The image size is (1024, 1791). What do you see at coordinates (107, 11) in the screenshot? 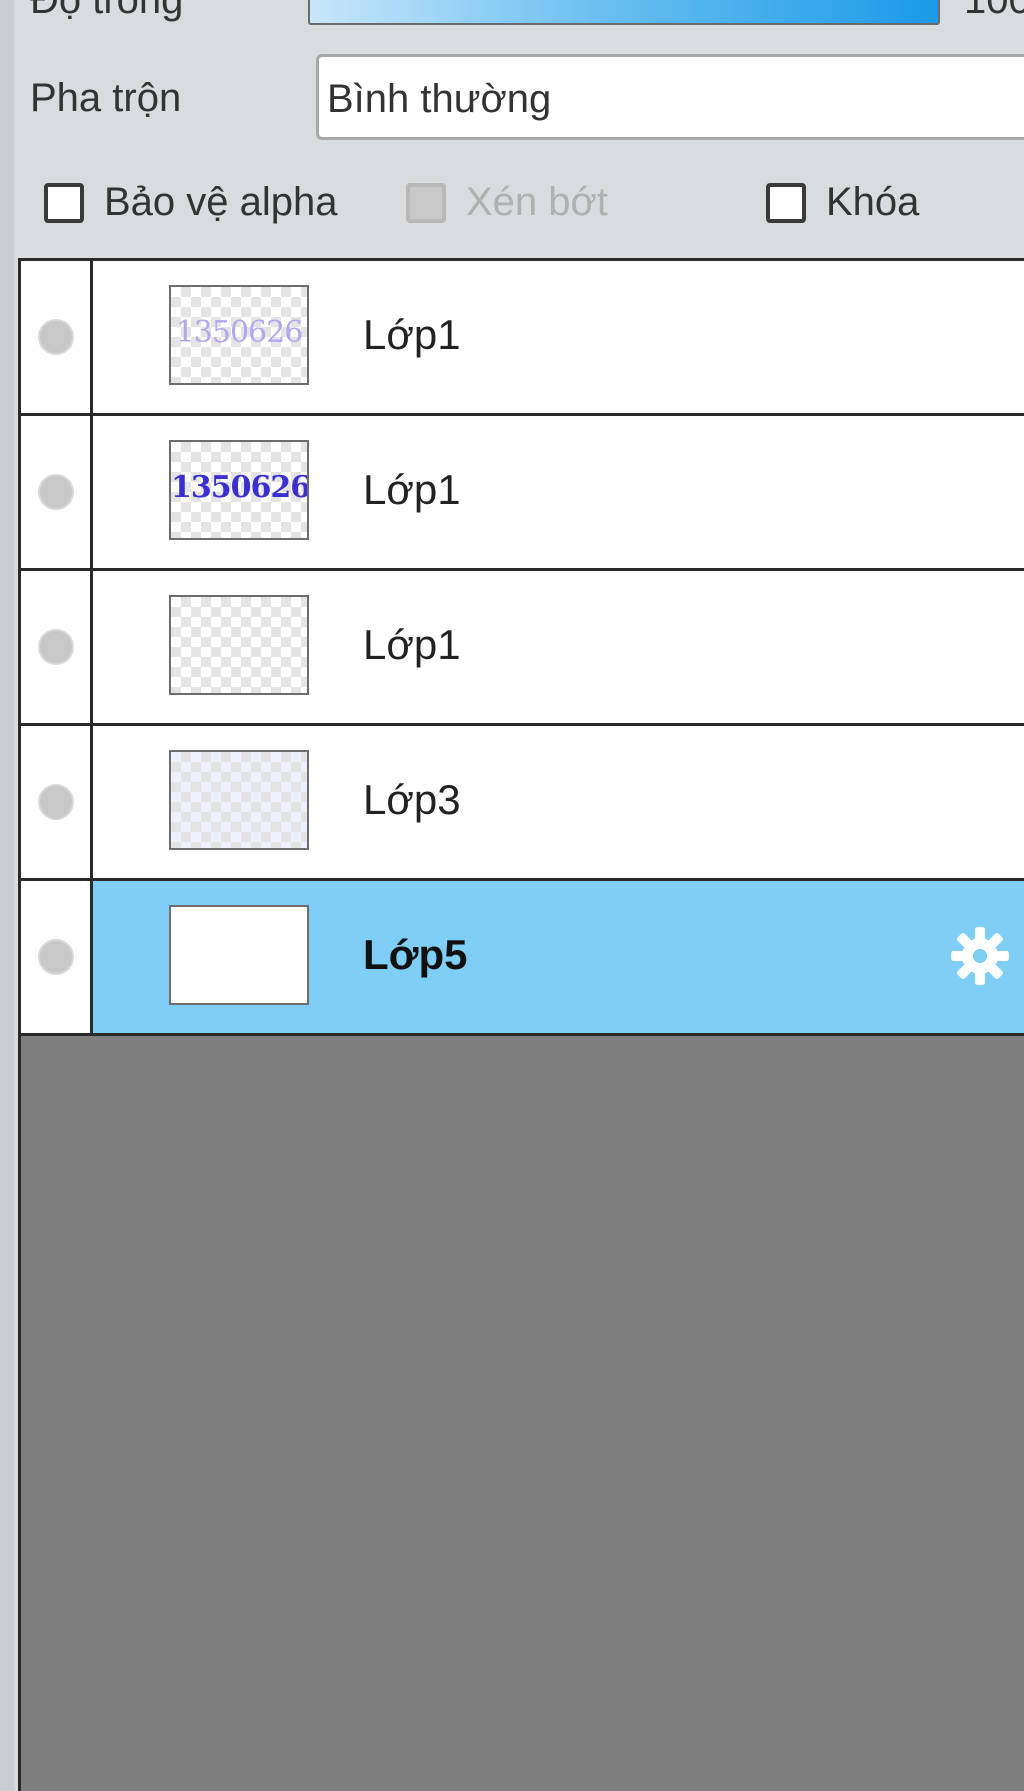
I see `opacity-label: Độ trong` at bounding box center [107, 11].